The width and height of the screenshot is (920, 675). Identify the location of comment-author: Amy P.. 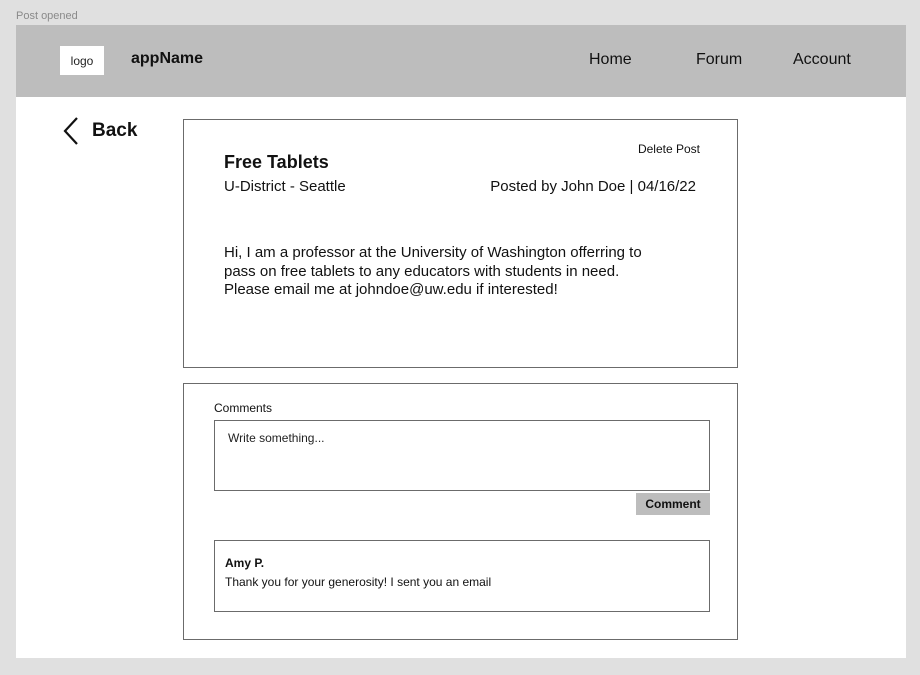
(245, 563).